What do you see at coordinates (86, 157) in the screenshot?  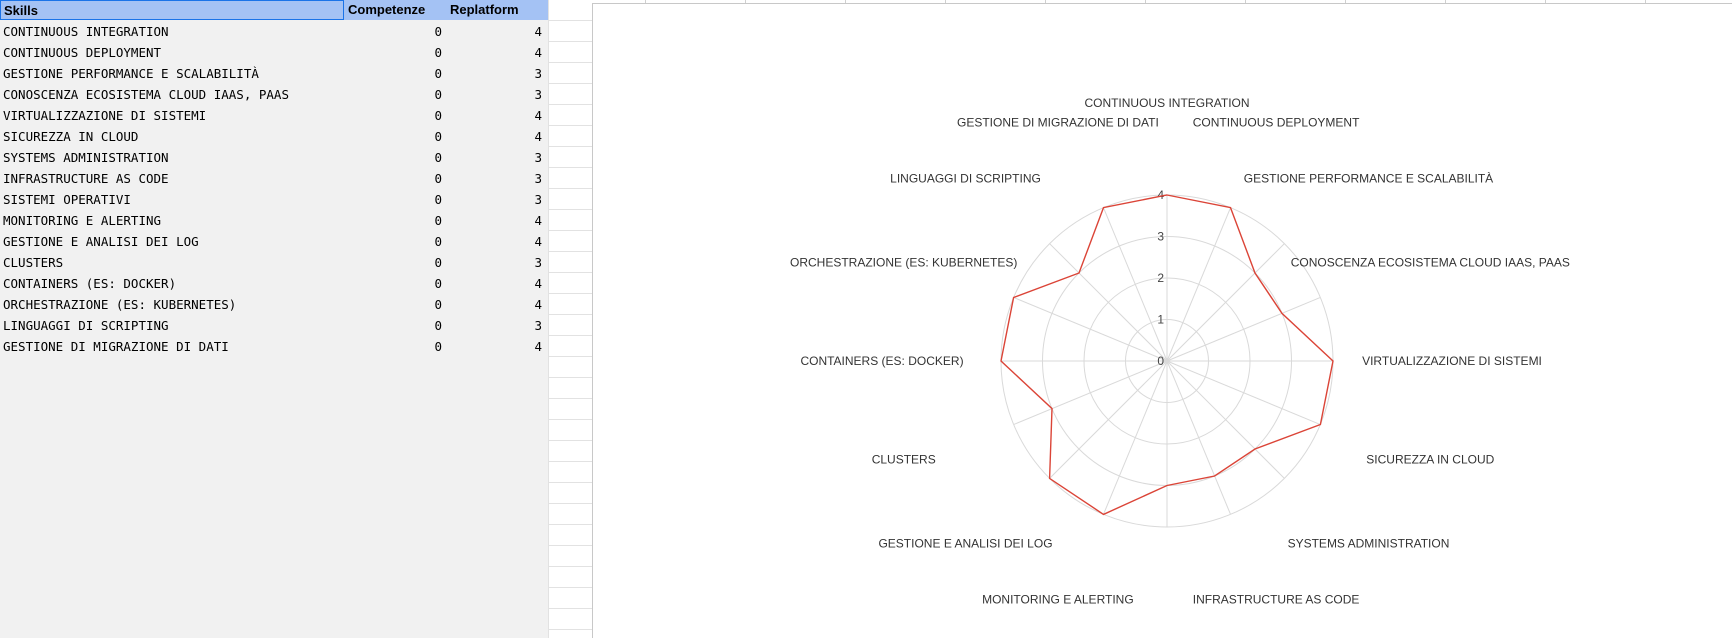 I see `skill-cell: SYSTEMS ADMINISTRATION` at bounding box center [86, 157].